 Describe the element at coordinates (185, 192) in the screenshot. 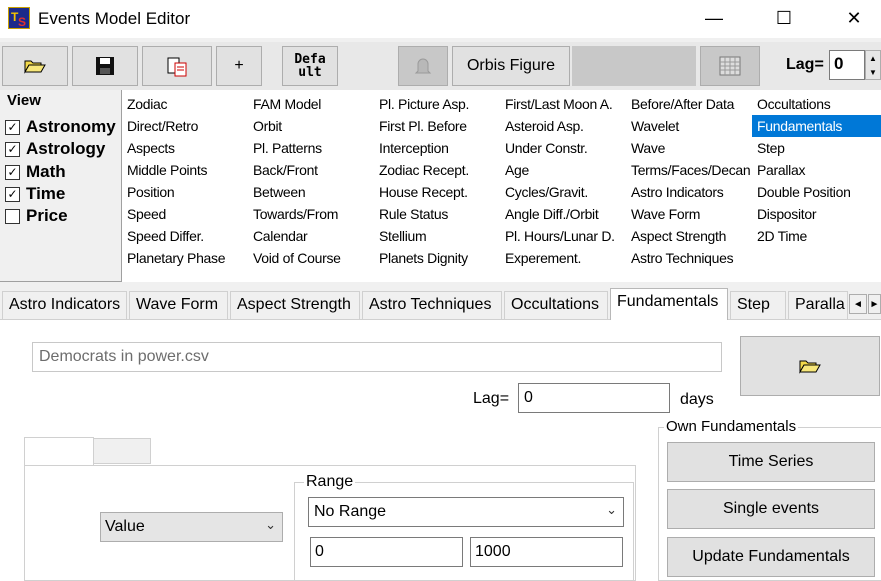

I see `list-item: Position` at that location.